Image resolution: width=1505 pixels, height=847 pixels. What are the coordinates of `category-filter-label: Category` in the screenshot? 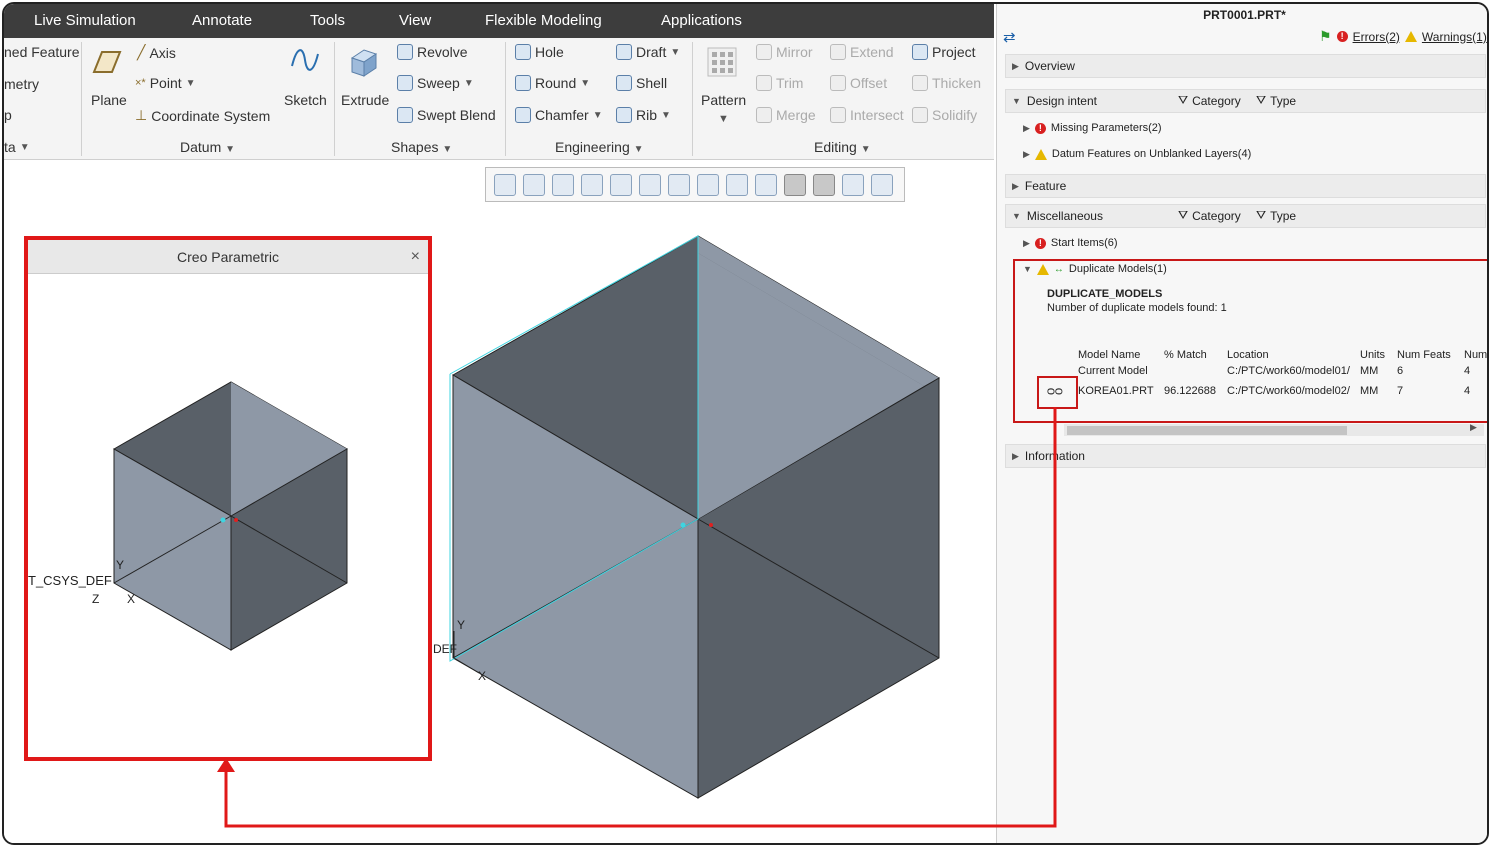 It's located at (1216, 100).